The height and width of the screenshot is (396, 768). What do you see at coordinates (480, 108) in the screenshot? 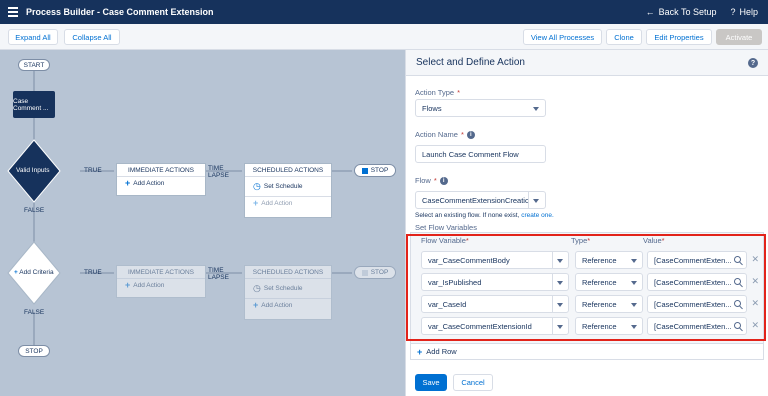
I see `action-type-select: Flows` at bounding box center [480, 108].